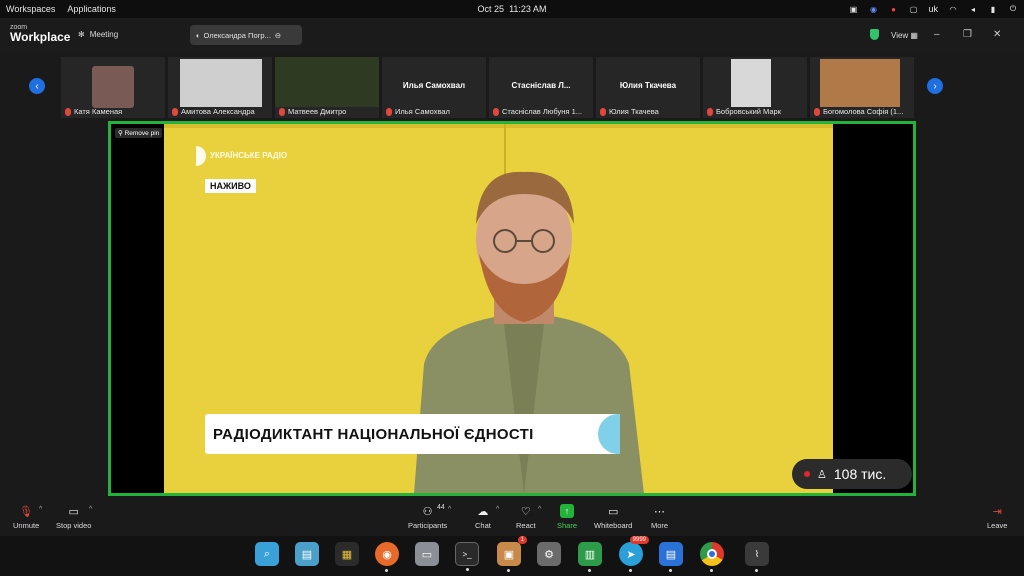 The height and width of the screenshot is (576, 1024). Describe the element at coordinates (567, 511) in the screenshot. I see `share-icon: ↑` at that location.